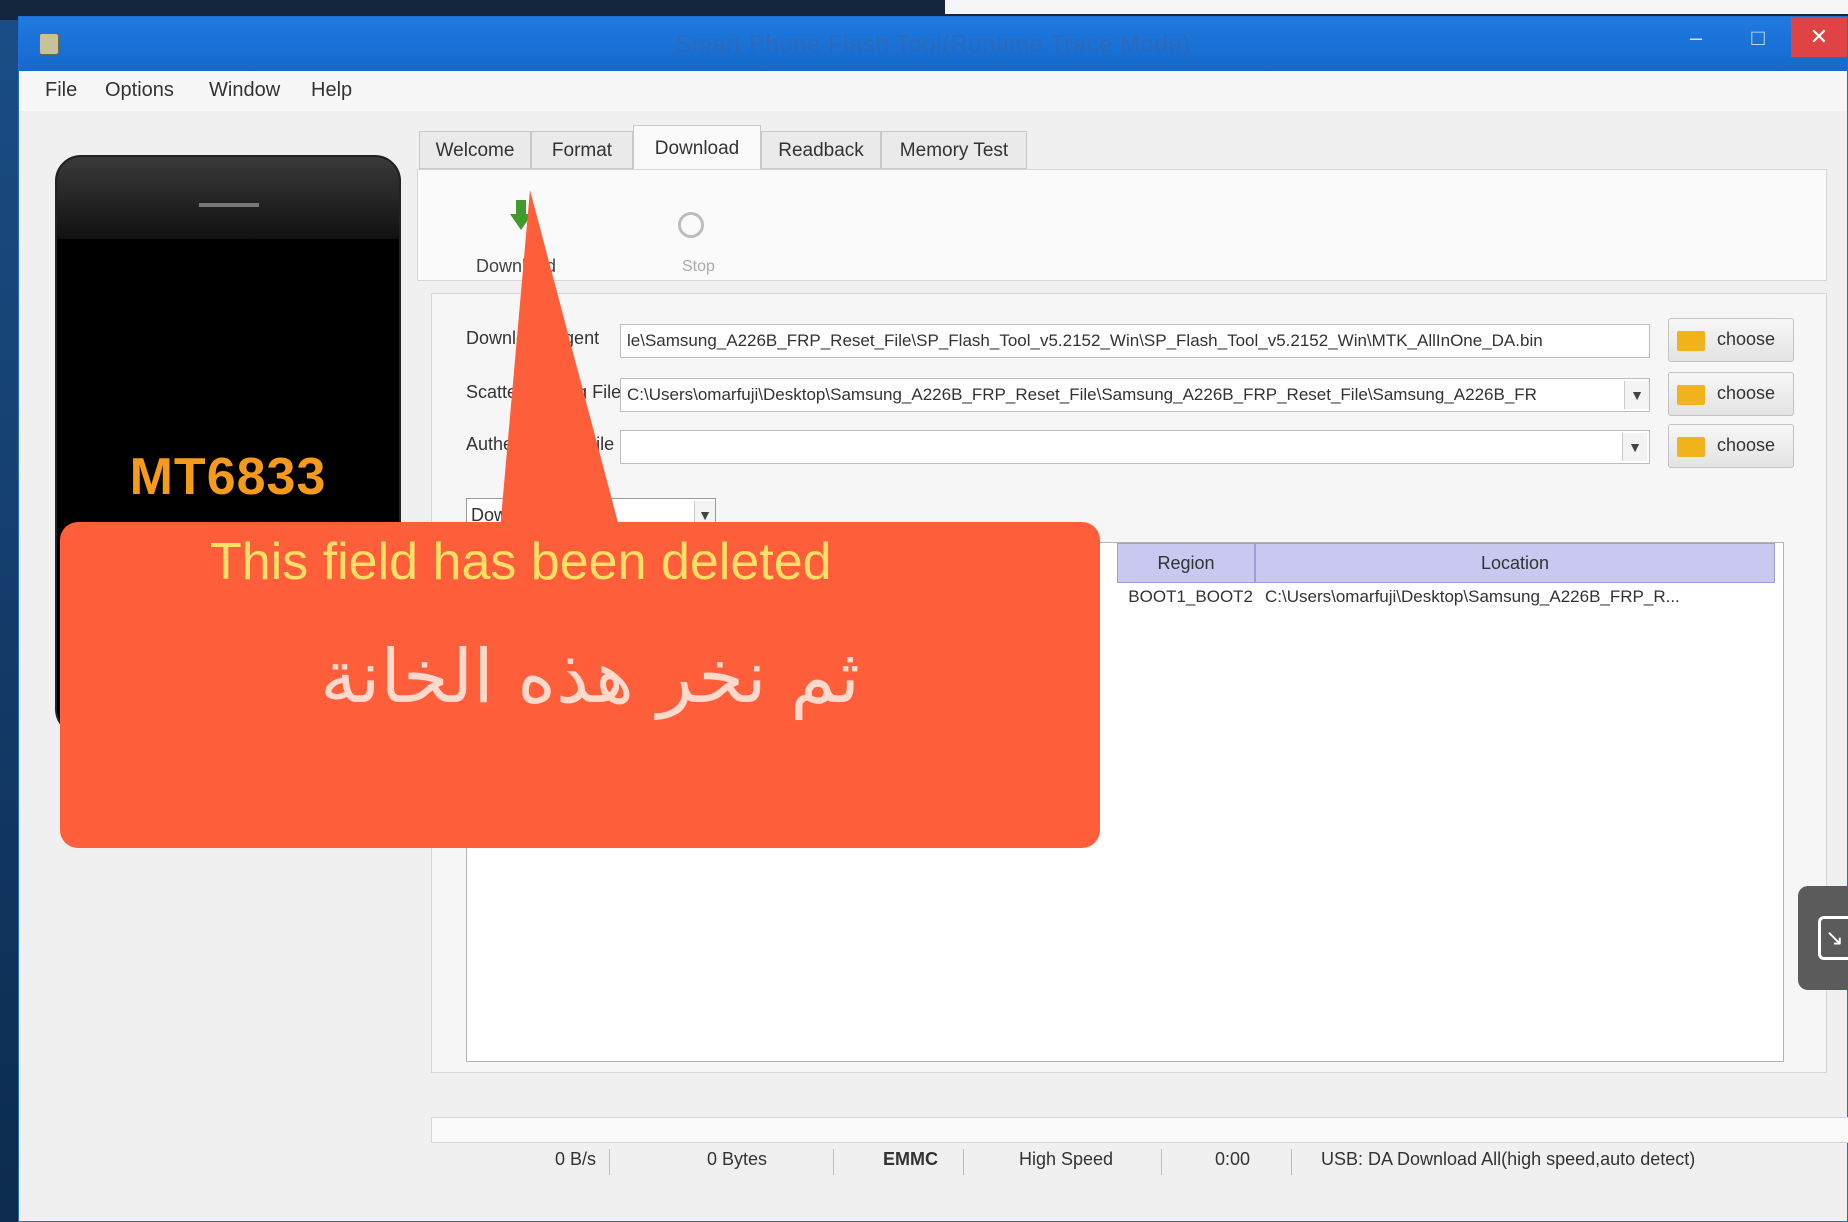 The image size is (1848, 1222). What do you see at coordinates (590, 677) in the screenshot?
I see `callout-arabic-text: ثم نخر هذه الخانة` at bounding box center [590, 677].